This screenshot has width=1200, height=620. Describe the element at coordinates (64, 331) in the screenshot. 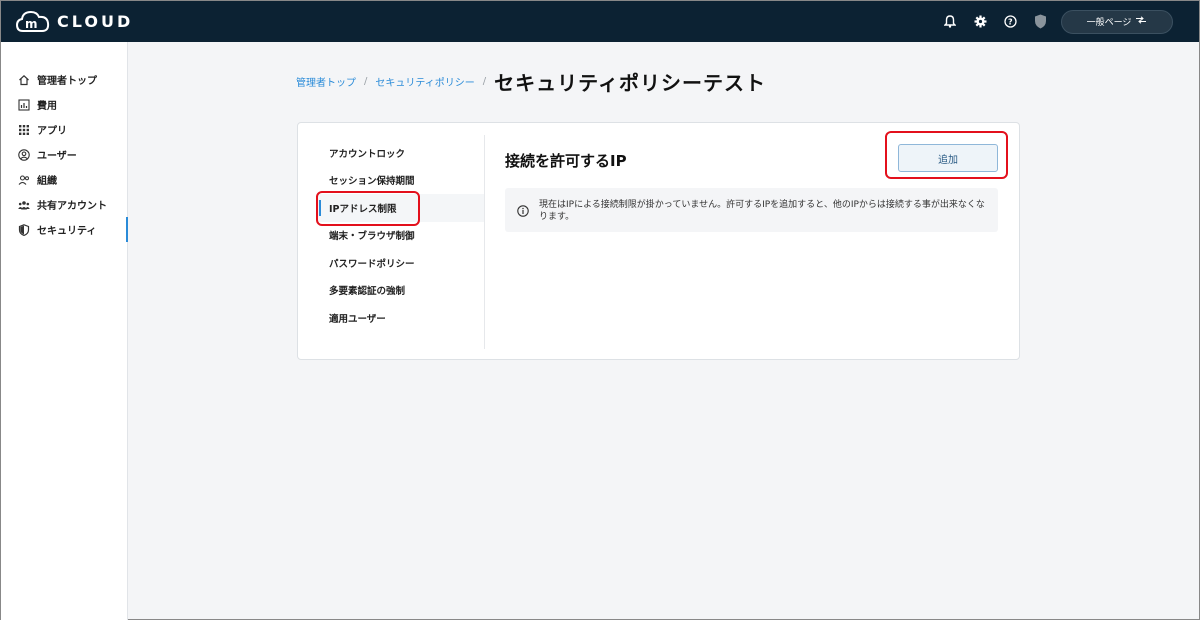

I see `sidebar: 管理者トップ 費用 アプリ ユーザー 組織 共有アカウント セキュリティ` at that location.